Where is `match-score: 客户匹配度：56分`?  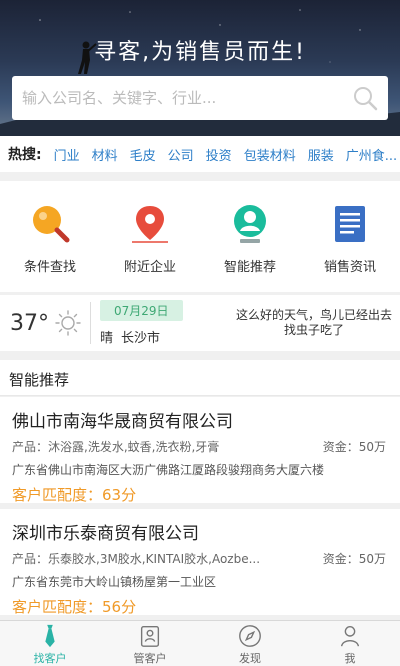
match-score: 客户匹配度：56分 is located at coordinates (74, 607).